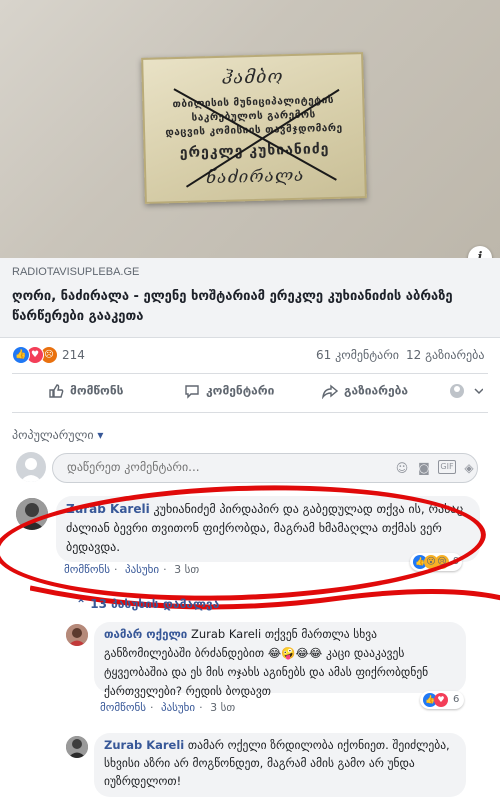 This screenshot has width=500, height=797. What do you see at coordinates (442, 562) in the screenshot?
I see `sad-reaction-icon: 😢` at bounding box center [442, 562].